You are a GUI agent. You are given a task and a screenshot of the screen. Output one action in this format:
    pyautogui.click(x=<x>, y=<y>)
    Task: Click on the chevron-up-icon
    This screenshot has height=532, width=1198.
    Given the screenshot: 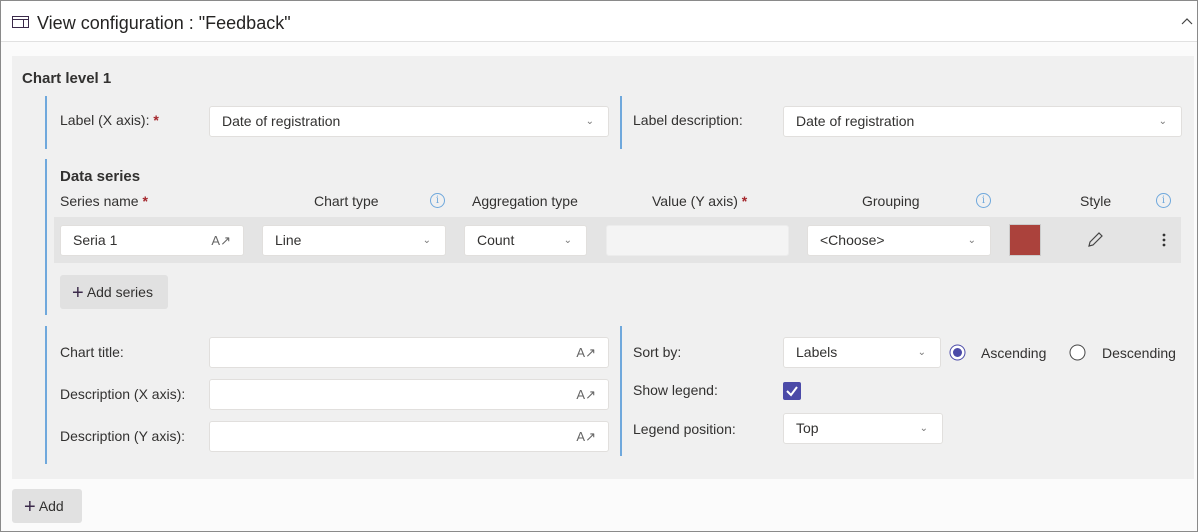 What is the action you would take?
    pyautogui.click(x=1187, y=21)
    